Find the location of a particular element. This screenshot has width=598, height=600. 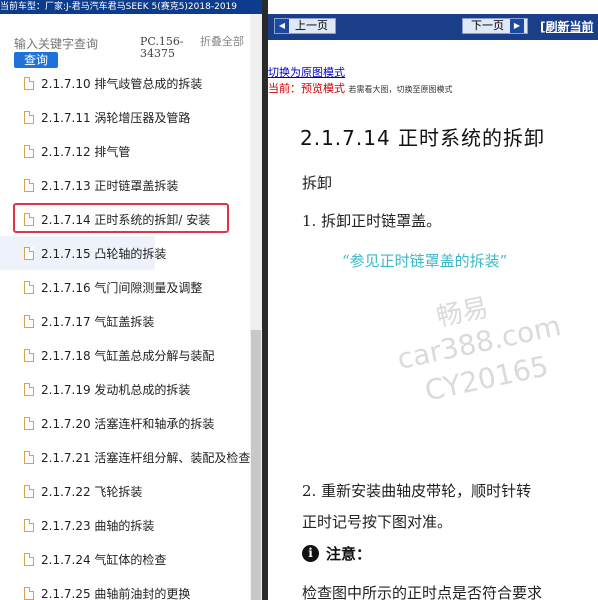

prev-page-button: ◀ 上一页 is located at coordinates (305, 26).